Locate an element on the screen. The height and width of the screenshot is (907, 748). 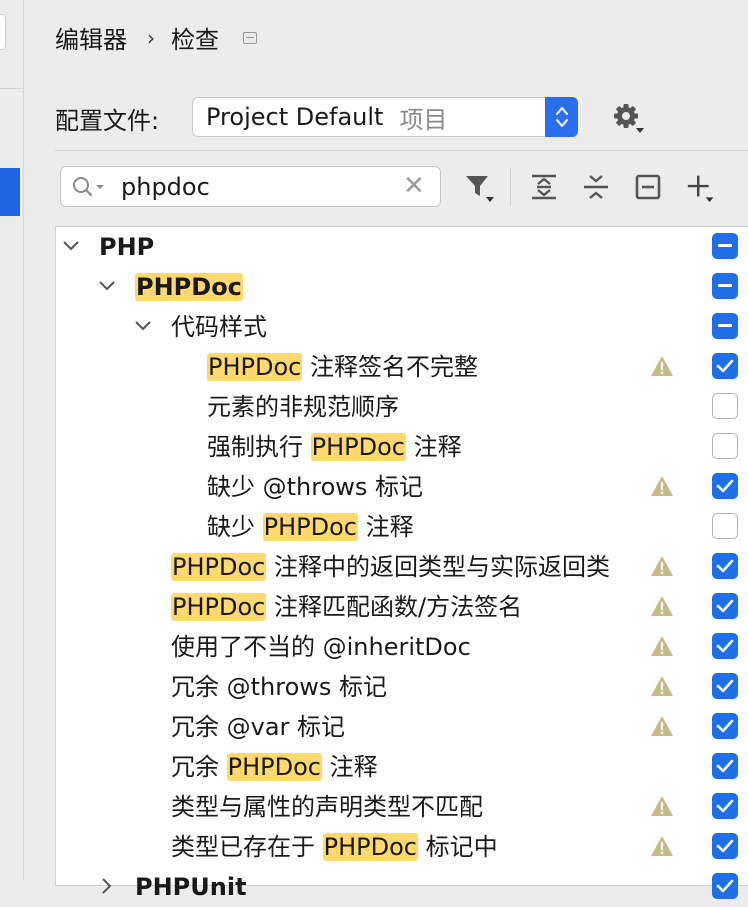
tree-row: 类型已存在于 PHPDoc 标记中 is located at coordinates (402, 847).